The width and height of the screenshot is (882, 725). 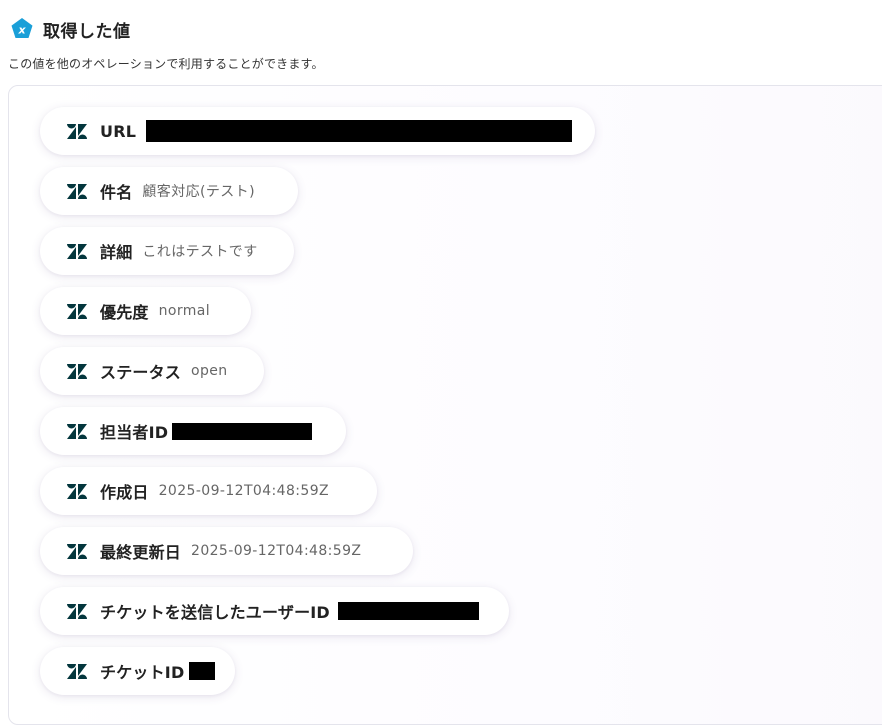 I want to click on value-chip-assignee-id: 担当者ID, so click(x=193, y=431).